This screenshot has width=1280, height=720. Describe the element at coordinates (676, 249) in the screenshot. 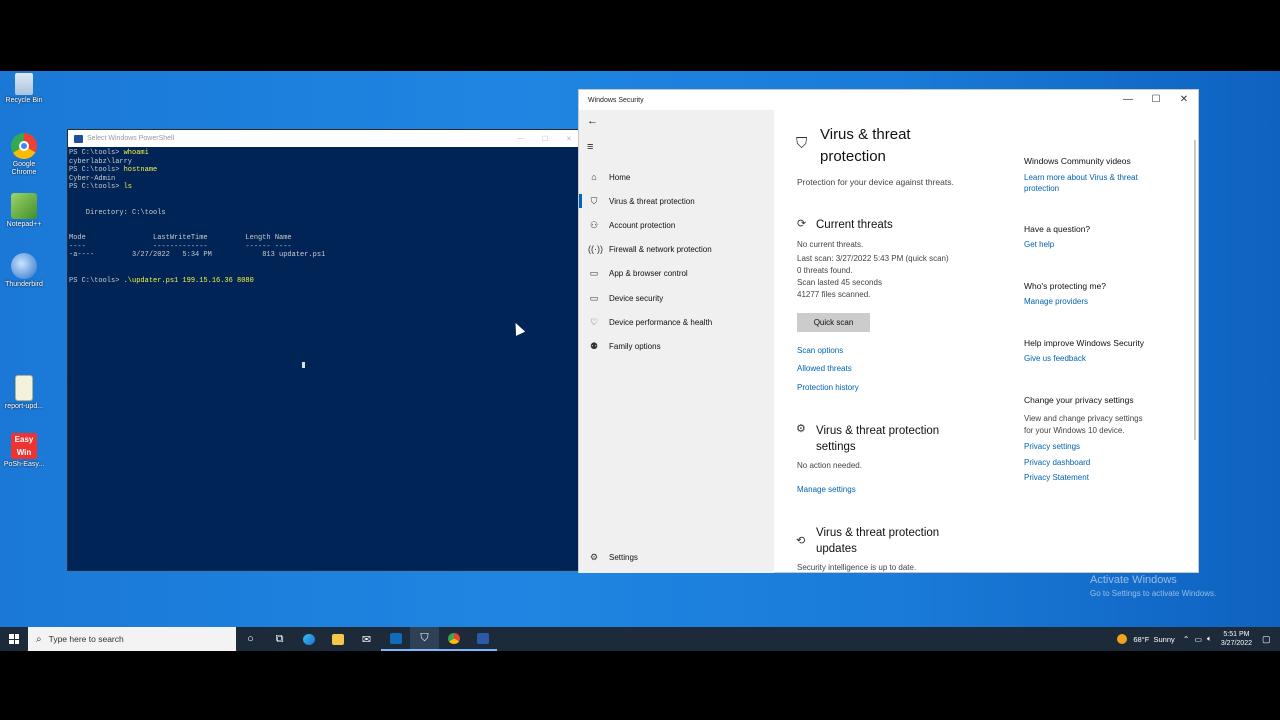

I see `nav-firewall: ((·)) Firewall & network protection` at that location.